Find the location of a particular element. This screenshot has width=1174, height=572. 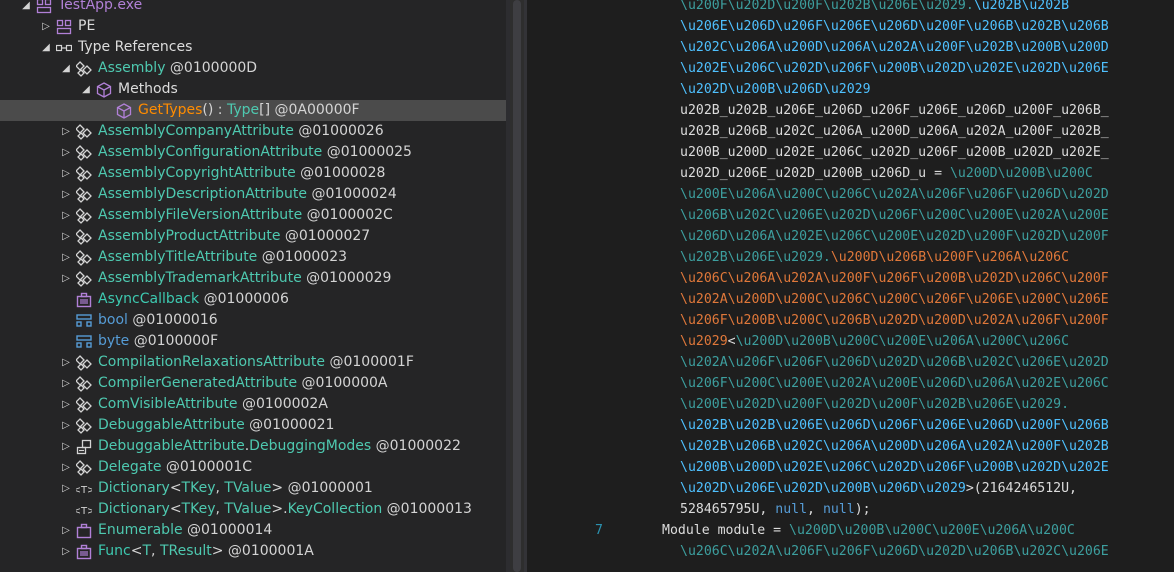

tree-node-label: AssemblyCompanyAttribute @01000026 is located at coordinates (241, 131).